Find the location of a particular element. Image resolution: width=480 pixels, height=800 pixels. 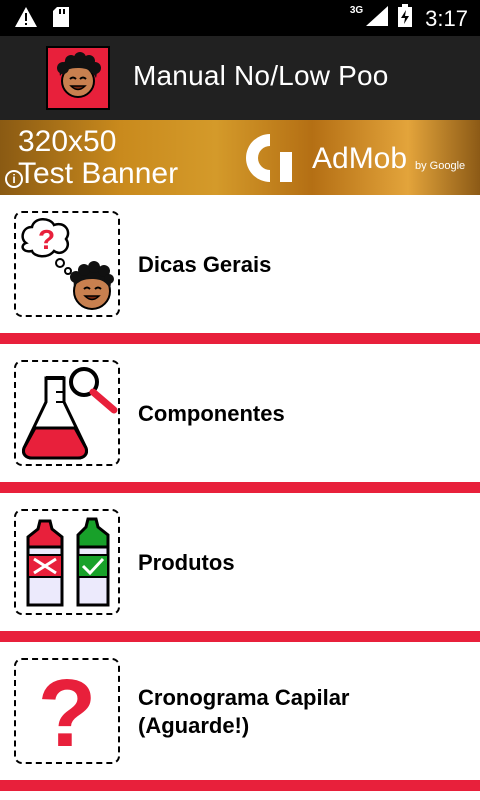

app-bar: Manual No/Low Poo is located at coordinates (240, 78).